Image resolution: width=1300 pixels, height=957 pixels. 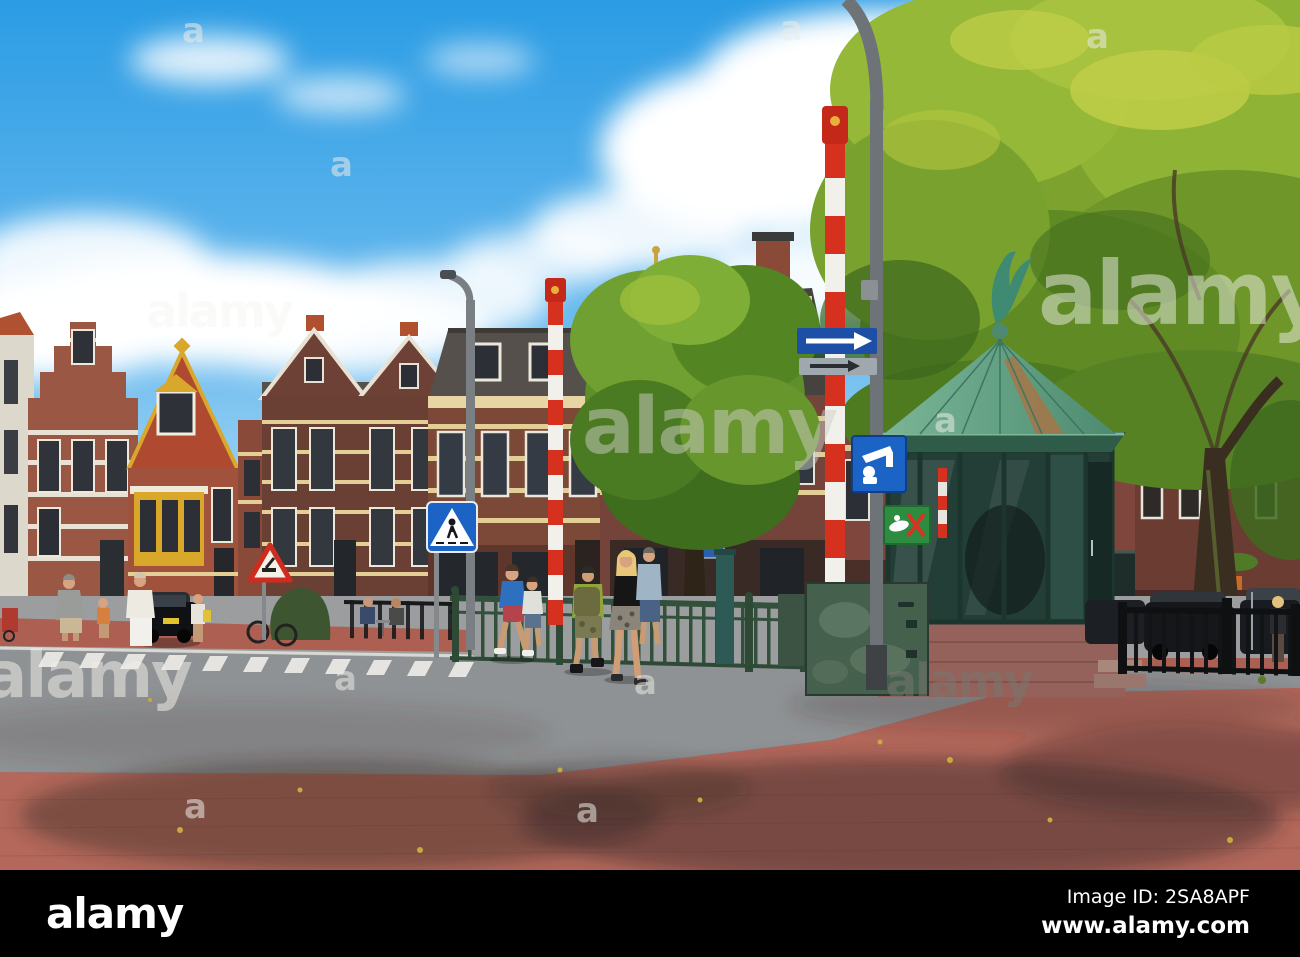 I want to click on iron-fence-right, so click(x=1208, y=637).